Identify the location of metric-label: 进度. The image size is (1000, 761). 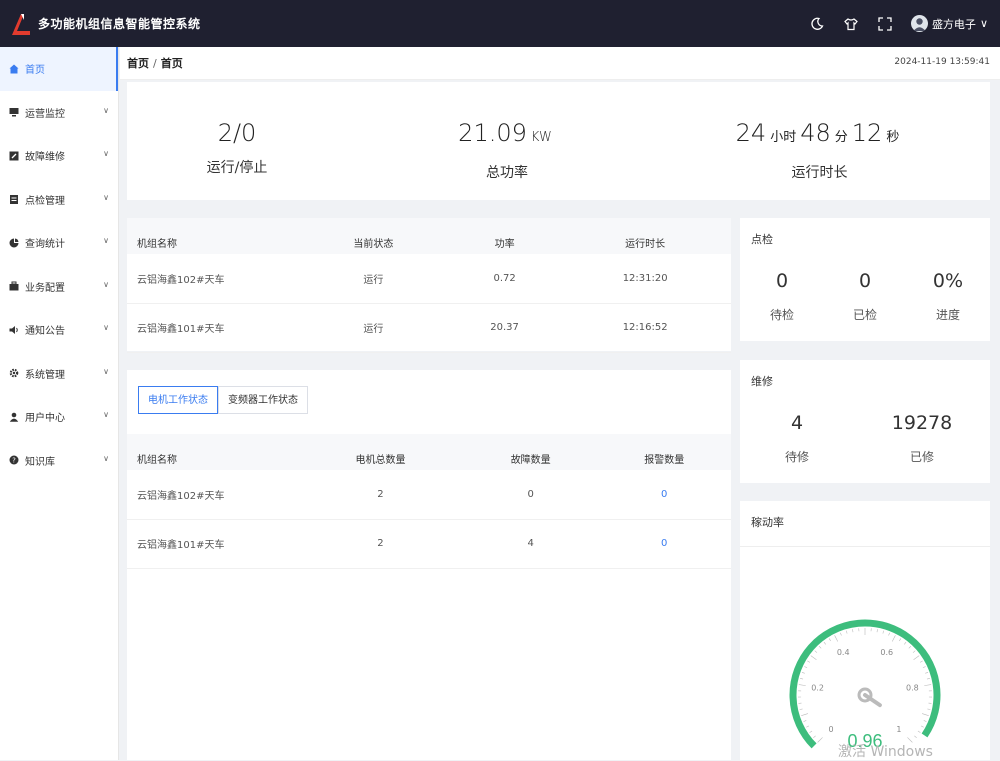
(948, 314).